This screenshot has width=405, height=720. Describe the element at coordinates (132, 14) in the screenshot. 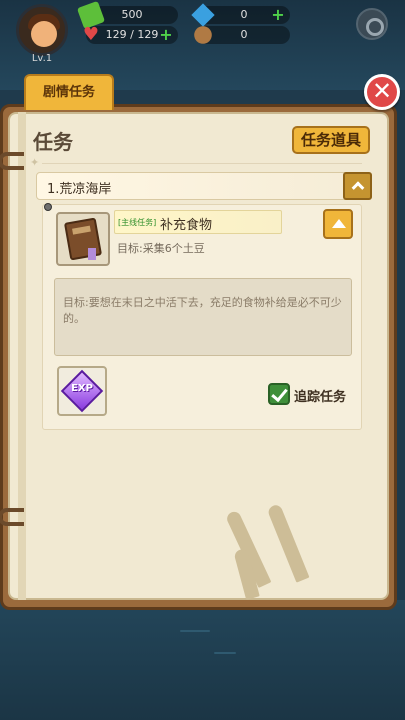

I see `cash-value: 500` at that location.